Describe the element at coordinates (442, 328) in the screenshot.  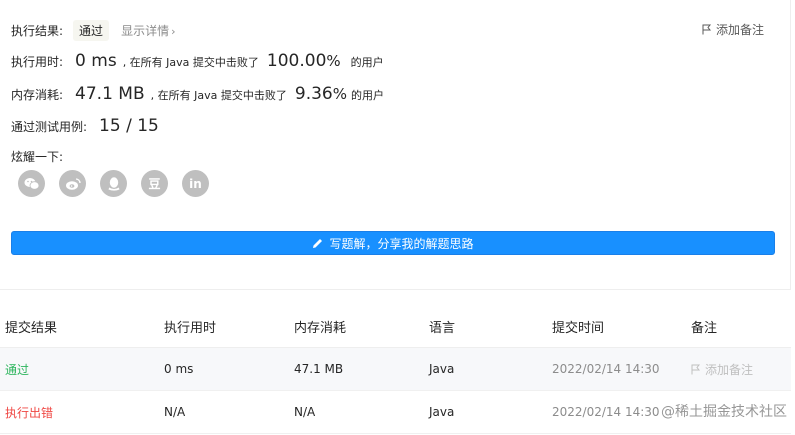
I see `header-language: 语言` at that location.